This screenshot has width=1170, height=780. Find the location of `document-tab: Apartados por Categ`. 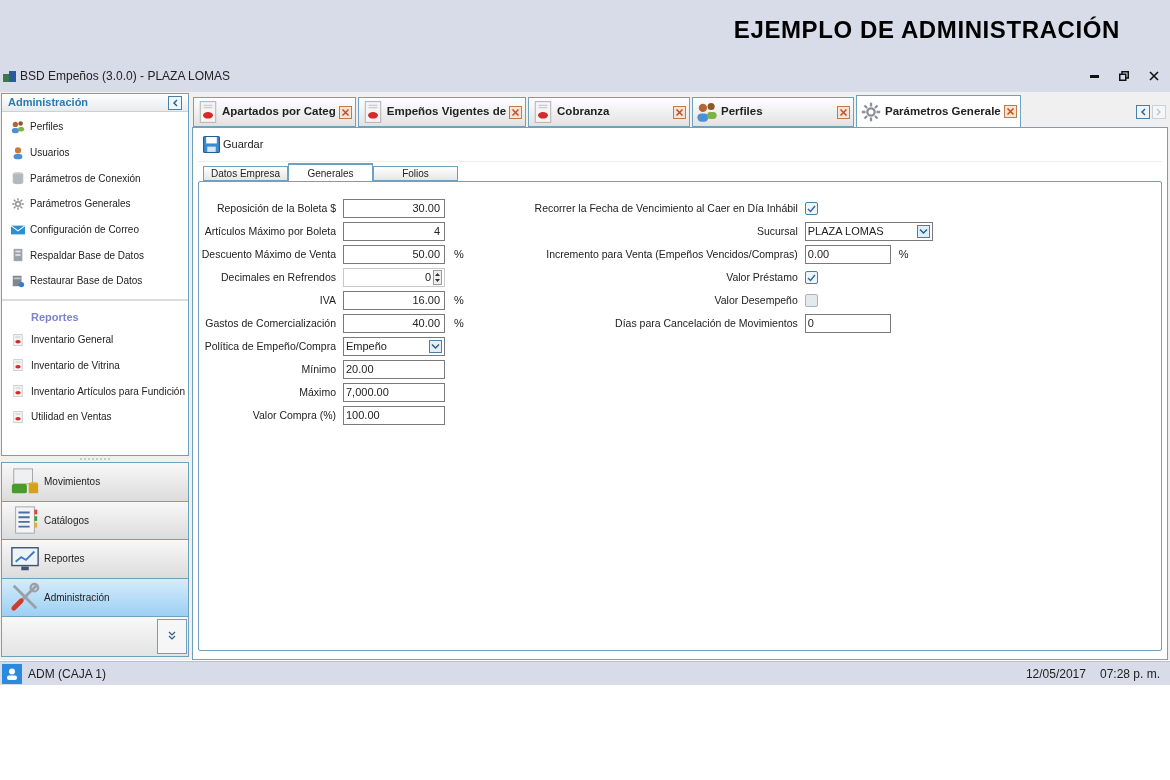

document-tab: Apartados por Categ is located at coordinates (274, 112).